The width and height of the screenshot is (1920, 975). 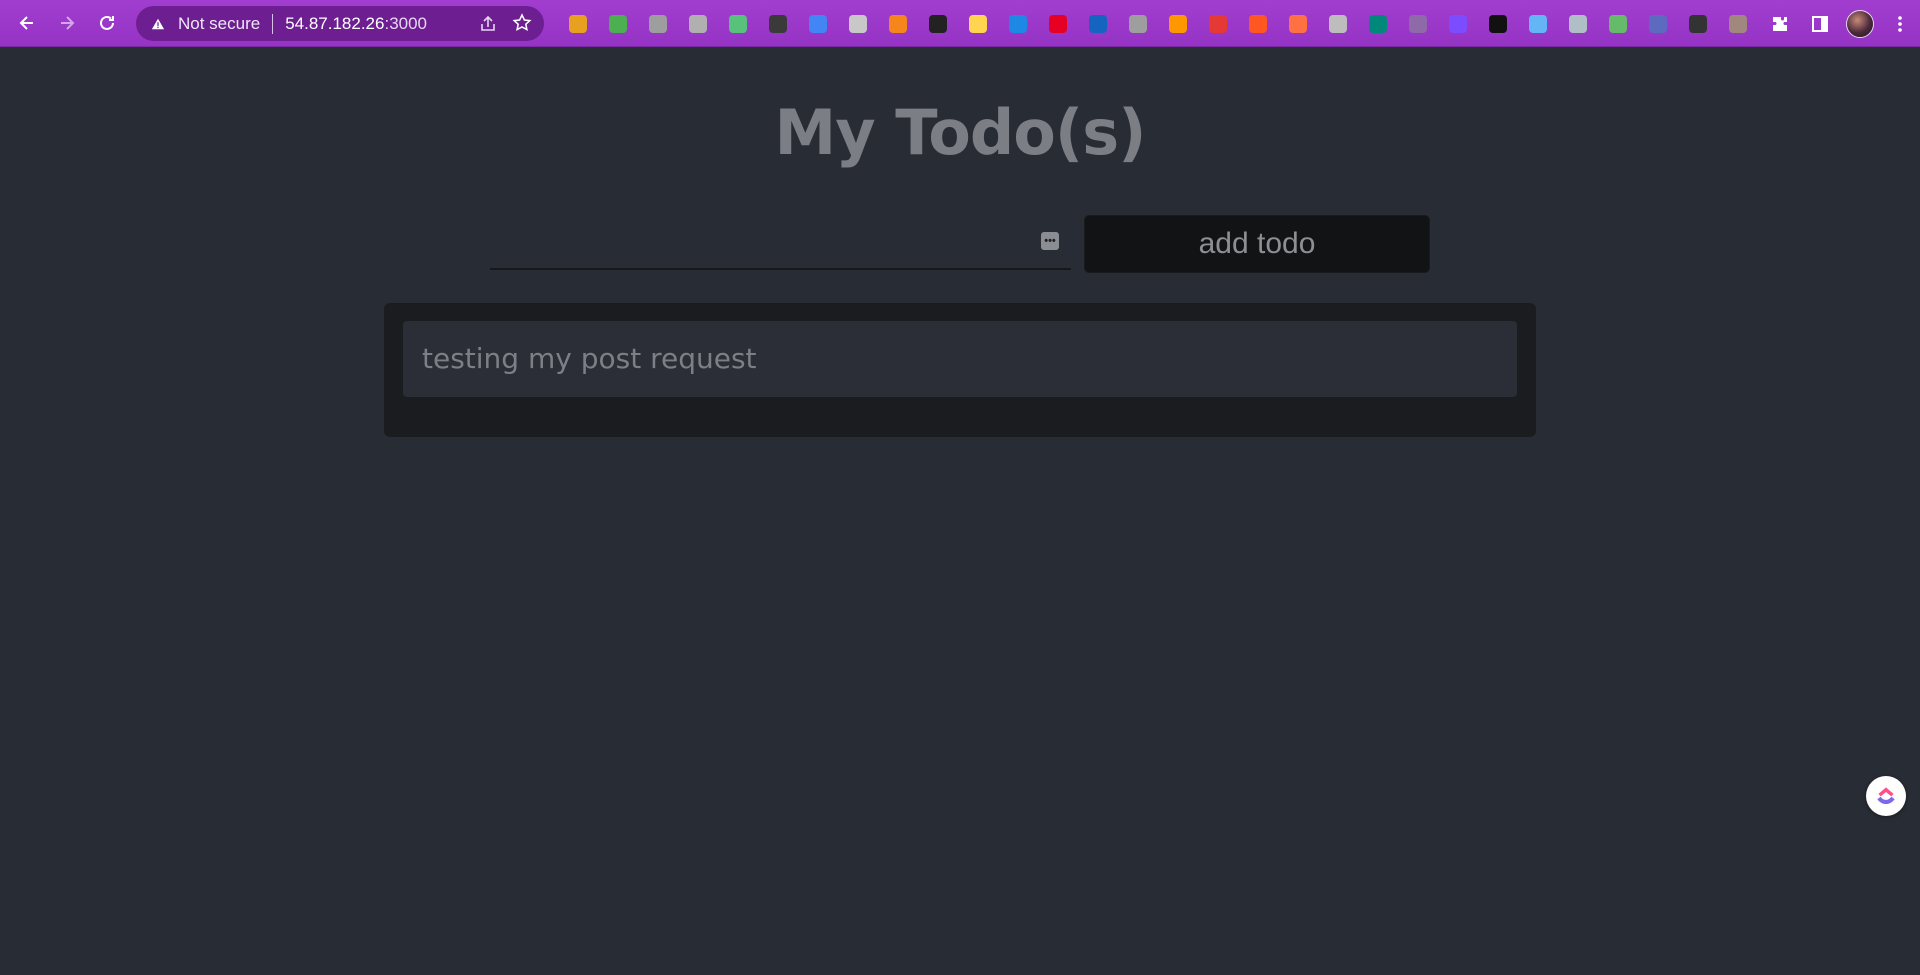 What do you see at coordinates (618, 24) in the screenshot?
I see `ext-2-icon` at bounding box center [618, 24].